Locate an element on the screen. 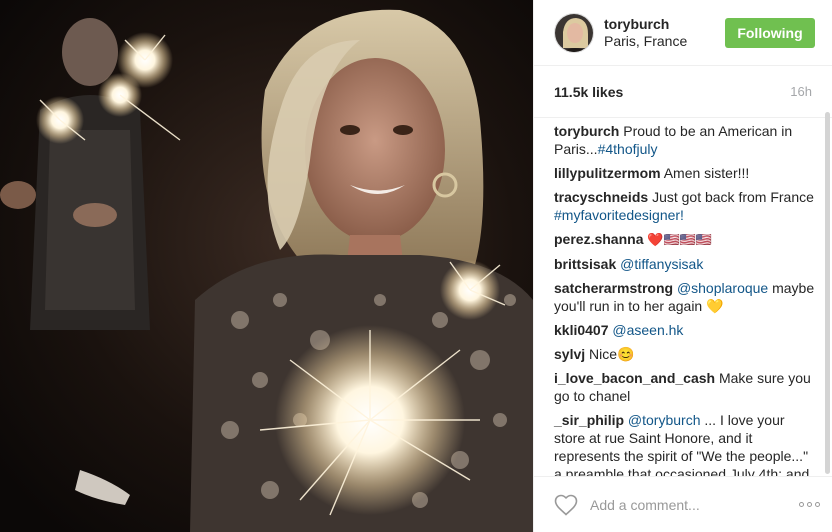 The width and height of the screenshot is (832, 532). likes-count: 11.5k likes is located at coordinates (588, 92).